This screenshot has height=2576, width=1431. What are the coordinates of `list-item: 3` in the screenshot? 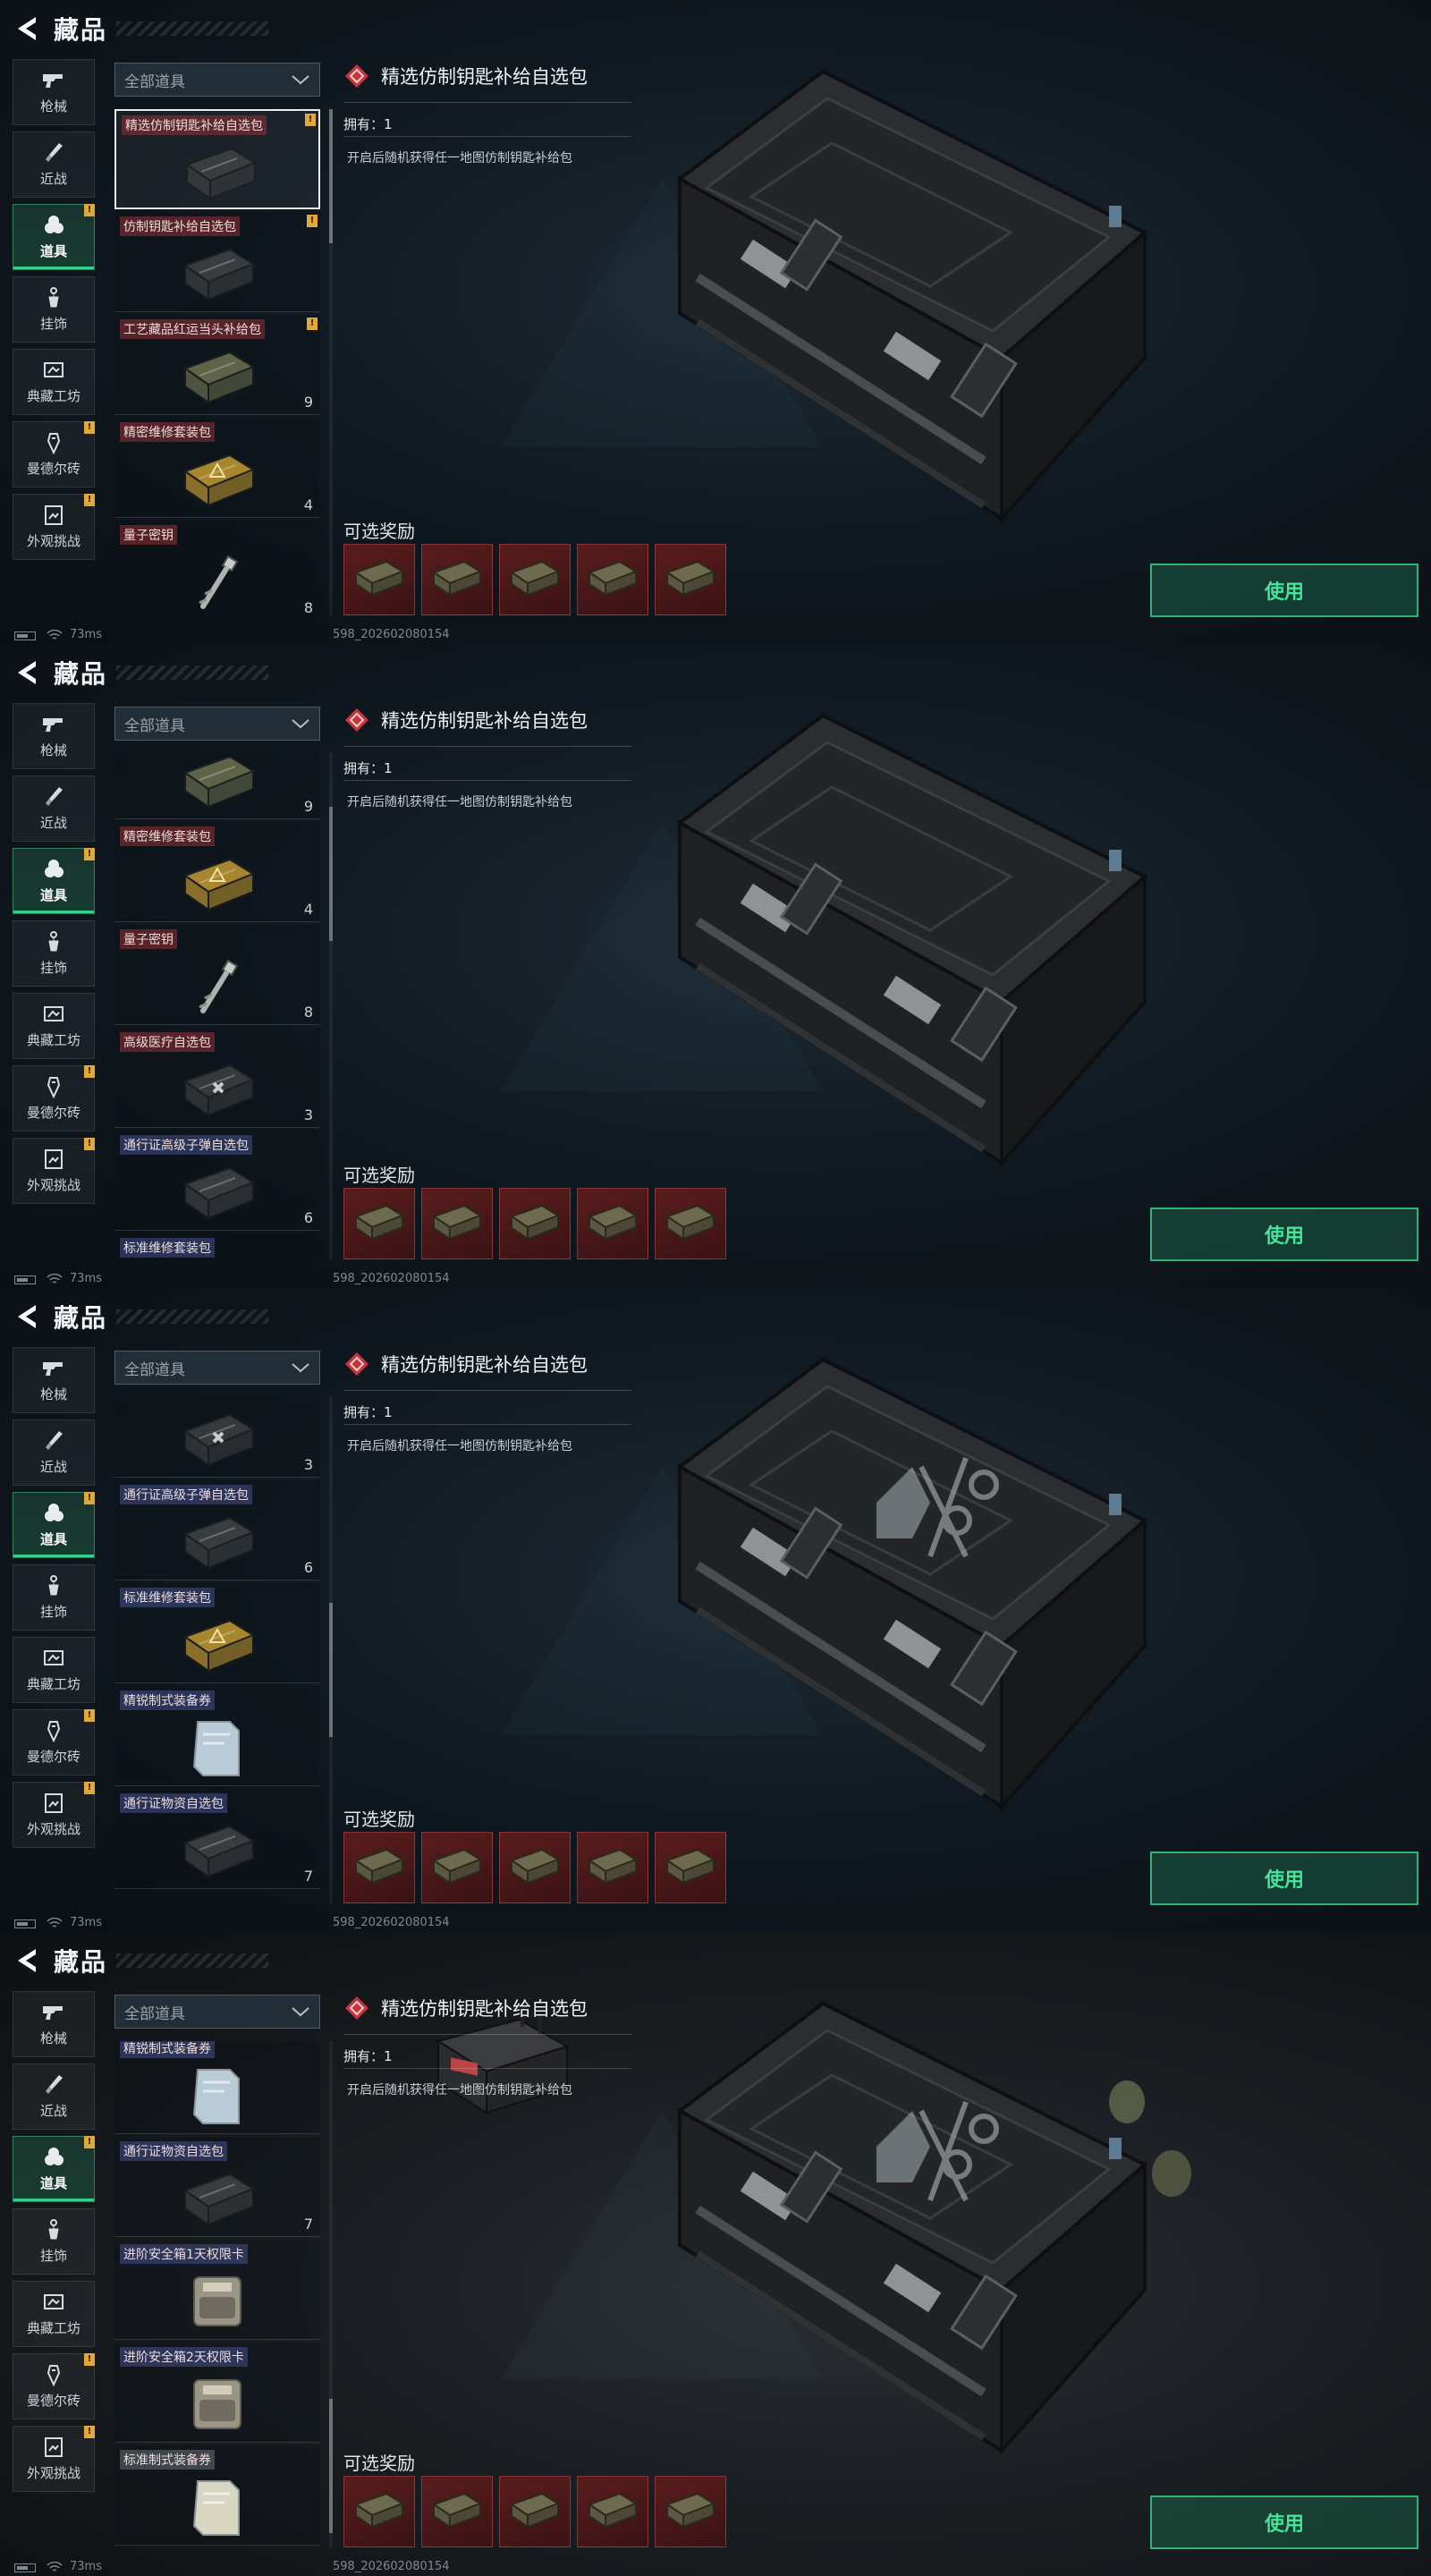 It's located at (217, 1437).